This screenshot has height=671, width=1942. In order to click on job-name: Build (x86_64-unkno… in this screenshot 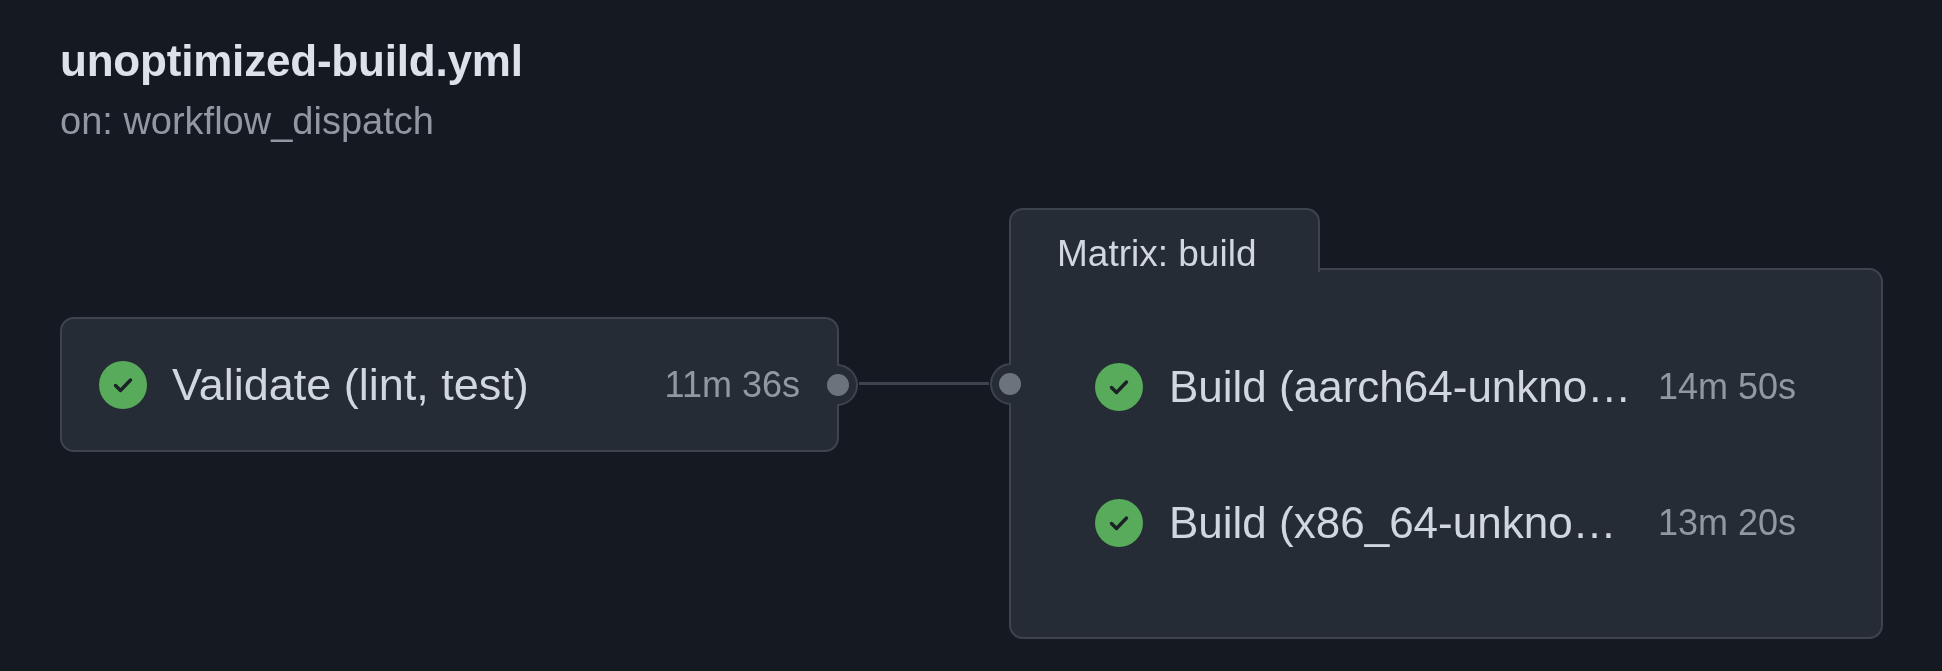, I will do `click(1406, 523)`.